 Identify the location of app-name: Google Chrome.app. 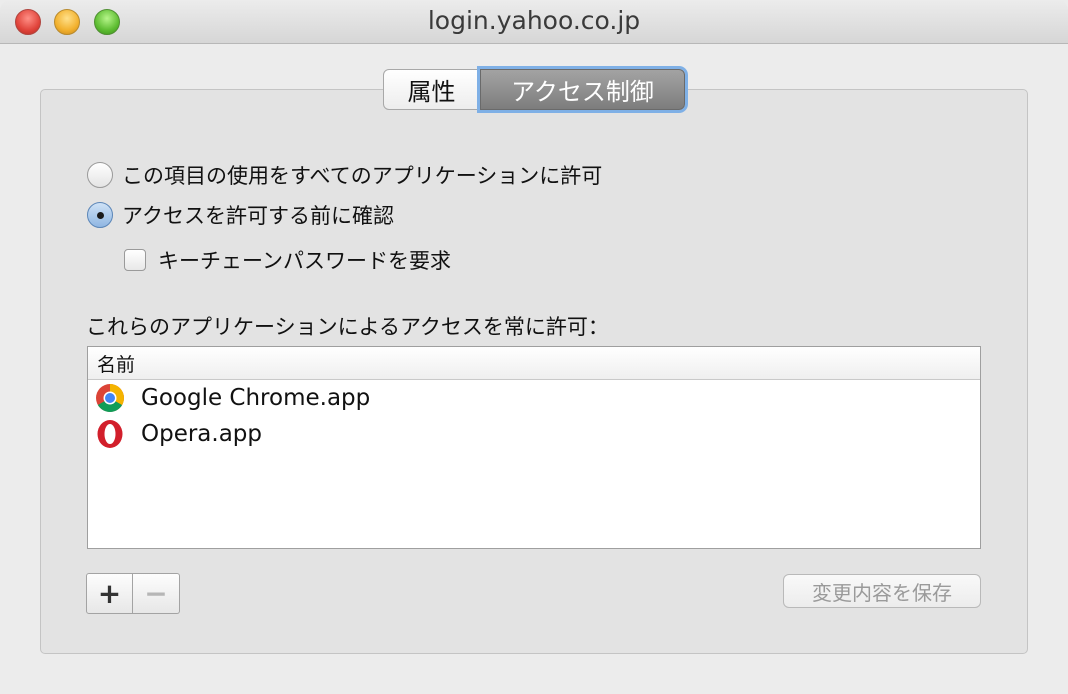
(256, 398).